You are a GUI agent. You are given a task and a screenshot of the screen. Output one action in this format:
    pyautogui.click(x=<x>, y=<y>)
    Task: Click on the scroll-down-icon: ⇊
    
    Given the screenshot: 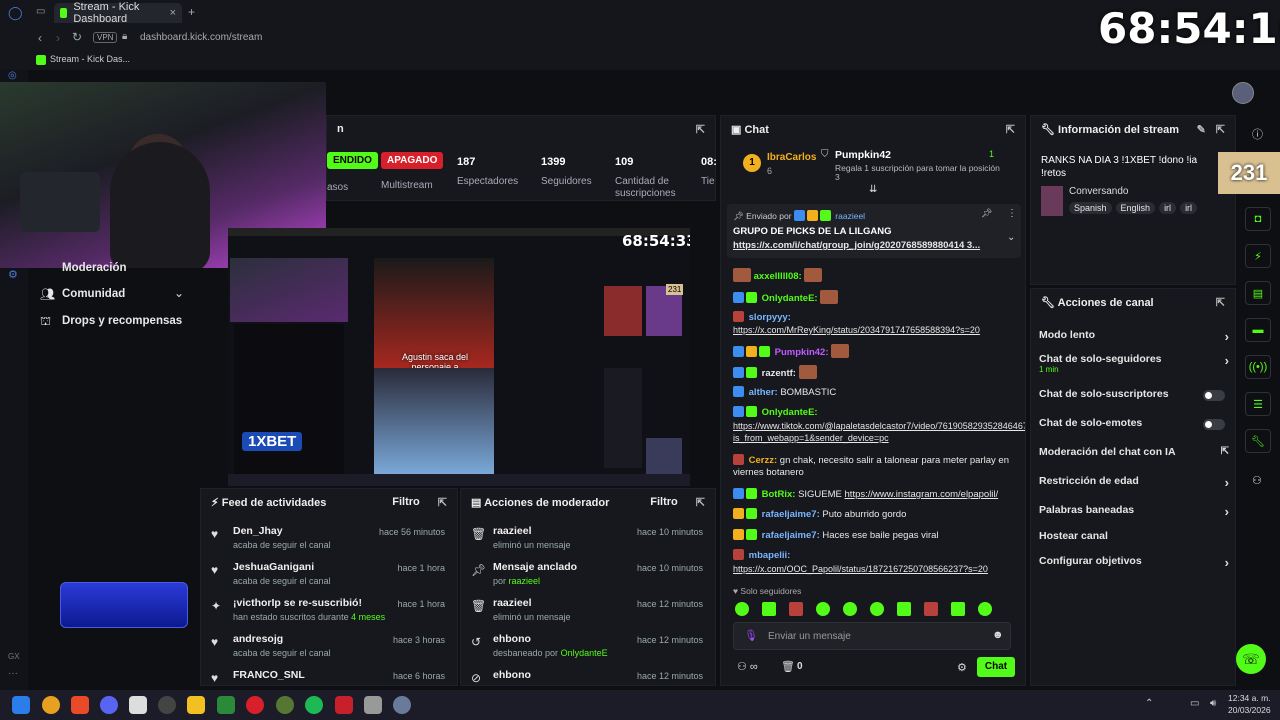 What is the action you would take?
    pyautogui.click(x=873, y=189)
    